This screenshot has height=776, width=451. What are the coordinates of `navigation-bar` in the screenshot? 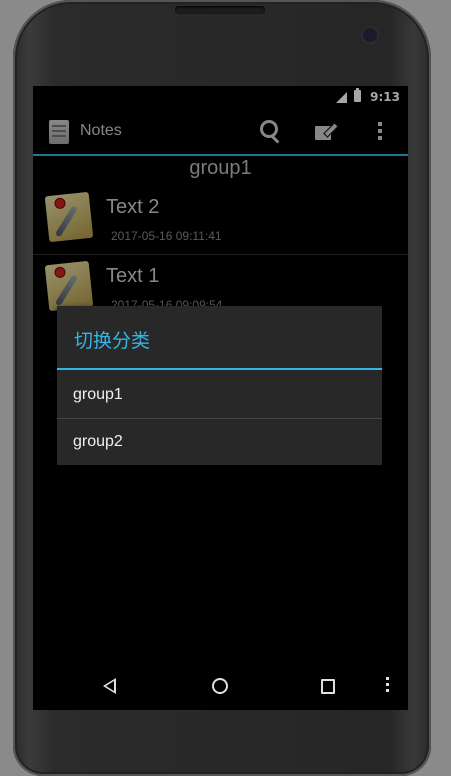 It's located at (220, 686).